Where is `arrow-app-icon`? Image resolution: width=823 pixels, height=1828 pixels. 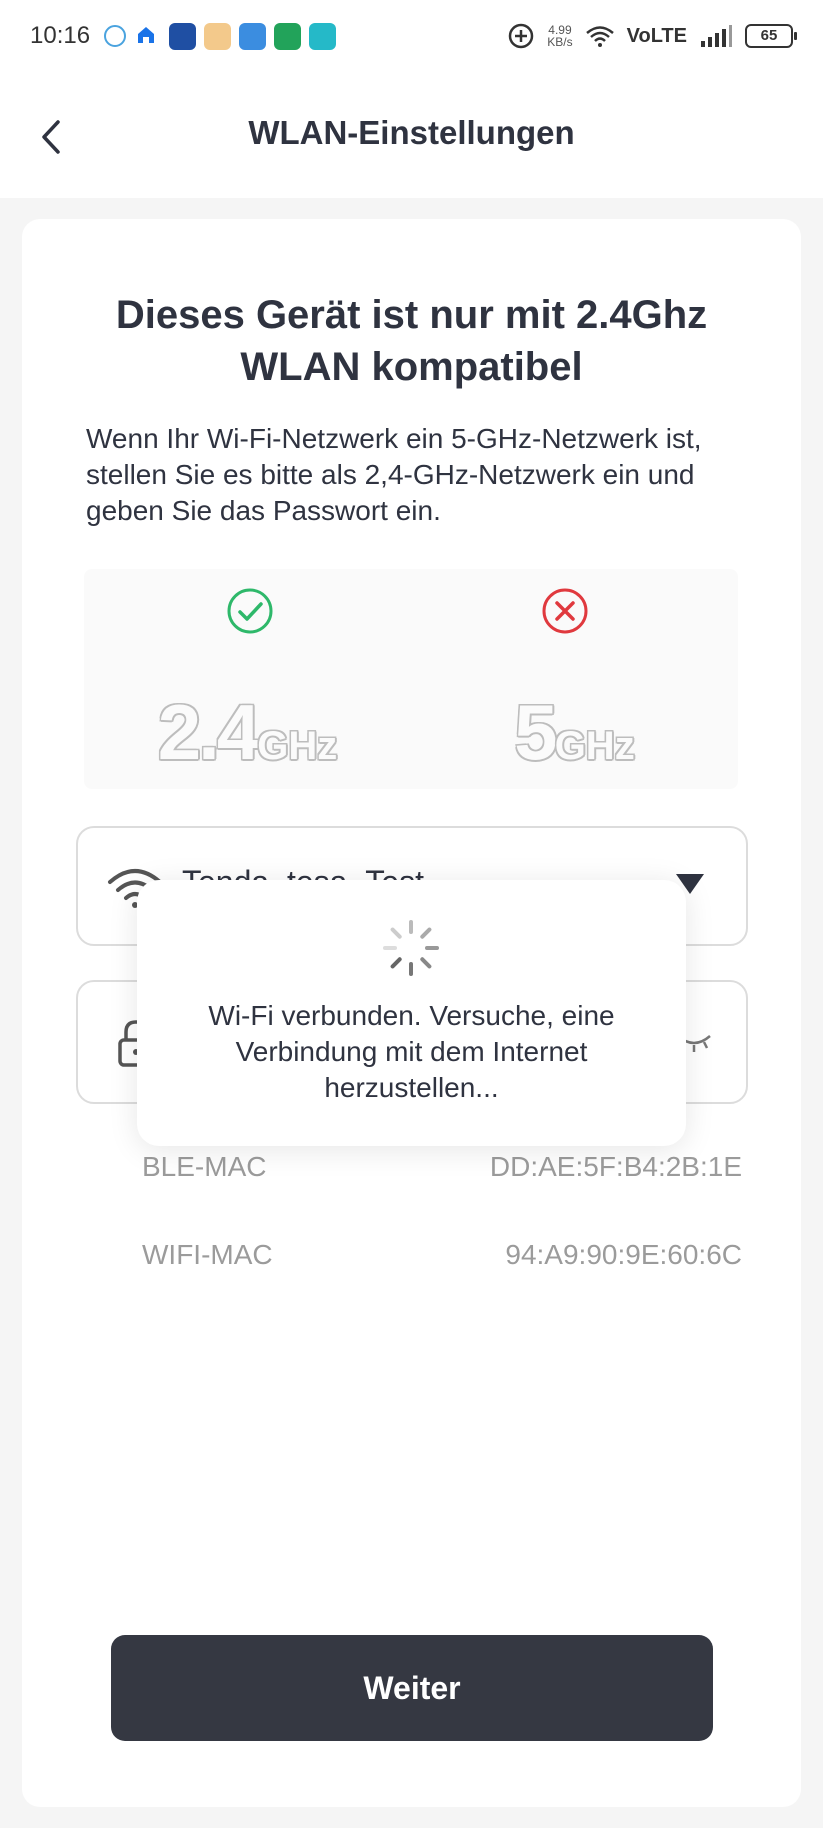 arrow-app-icon is located at coordinates (323, 36).